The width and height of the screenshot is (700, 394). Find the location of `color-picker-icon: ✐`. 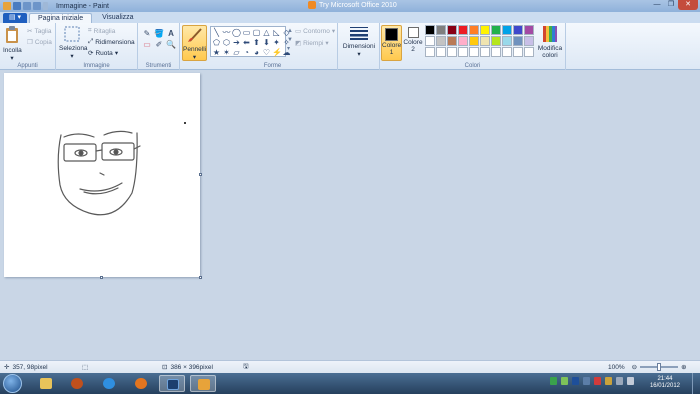

color-picker-icon: ✐ is located at coordinates (159, 45).